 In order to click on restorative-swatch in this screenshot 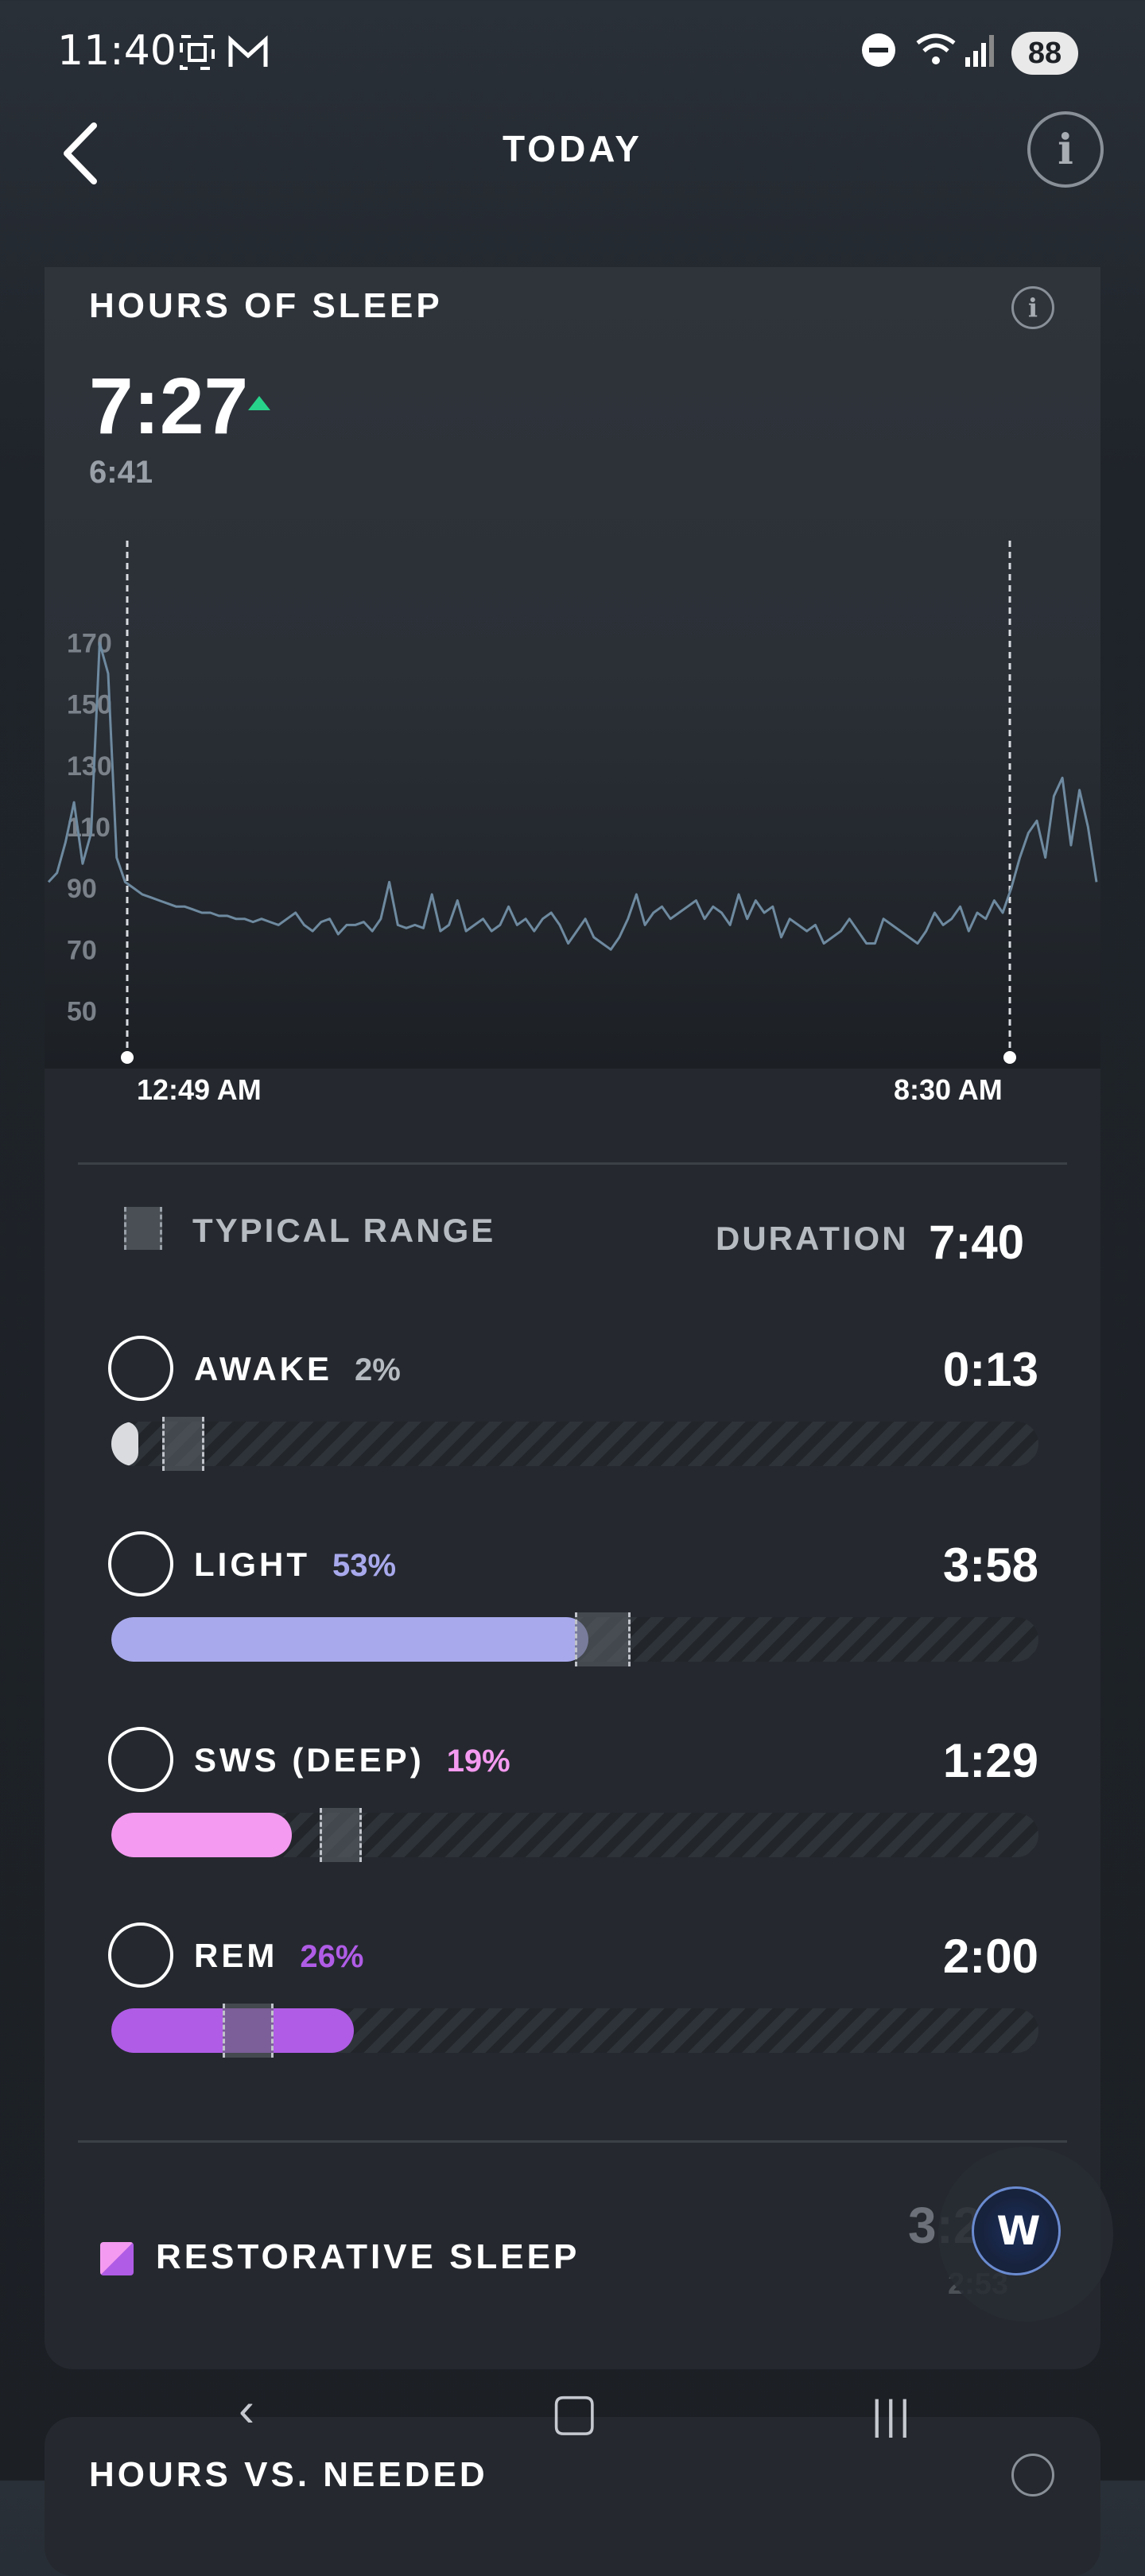, I will do `click(117, 2258)`.